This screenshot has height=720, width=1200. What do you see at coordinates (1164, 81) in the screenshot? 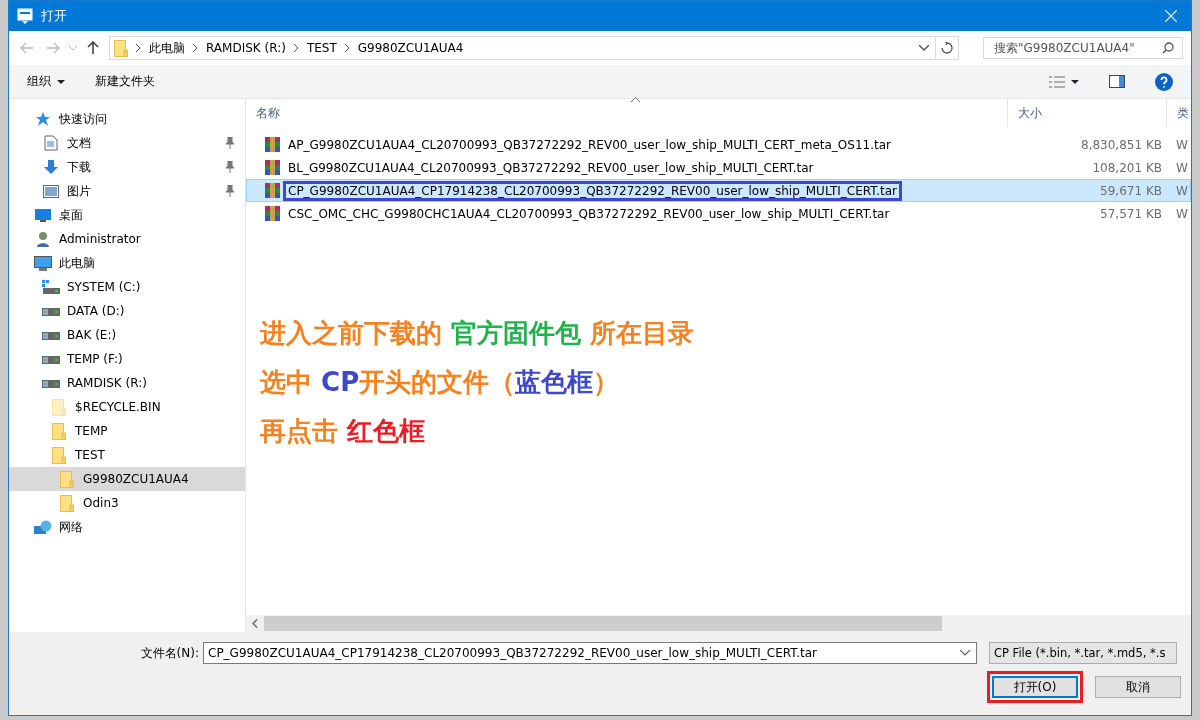
I see `help-icon` at bounding box center [1164, 81].